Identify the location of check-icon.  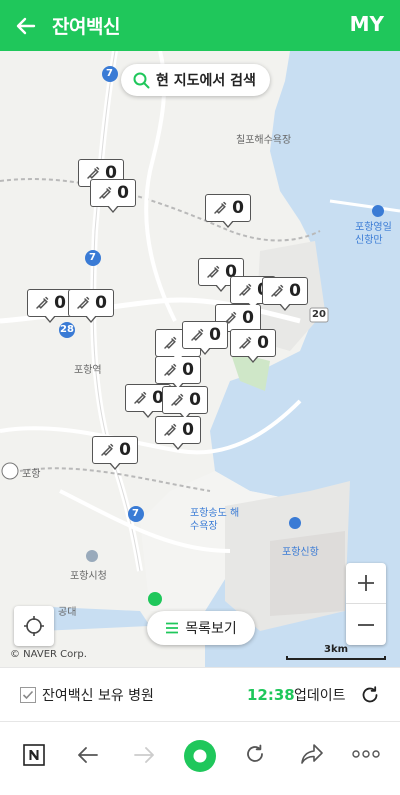
(28, 694).